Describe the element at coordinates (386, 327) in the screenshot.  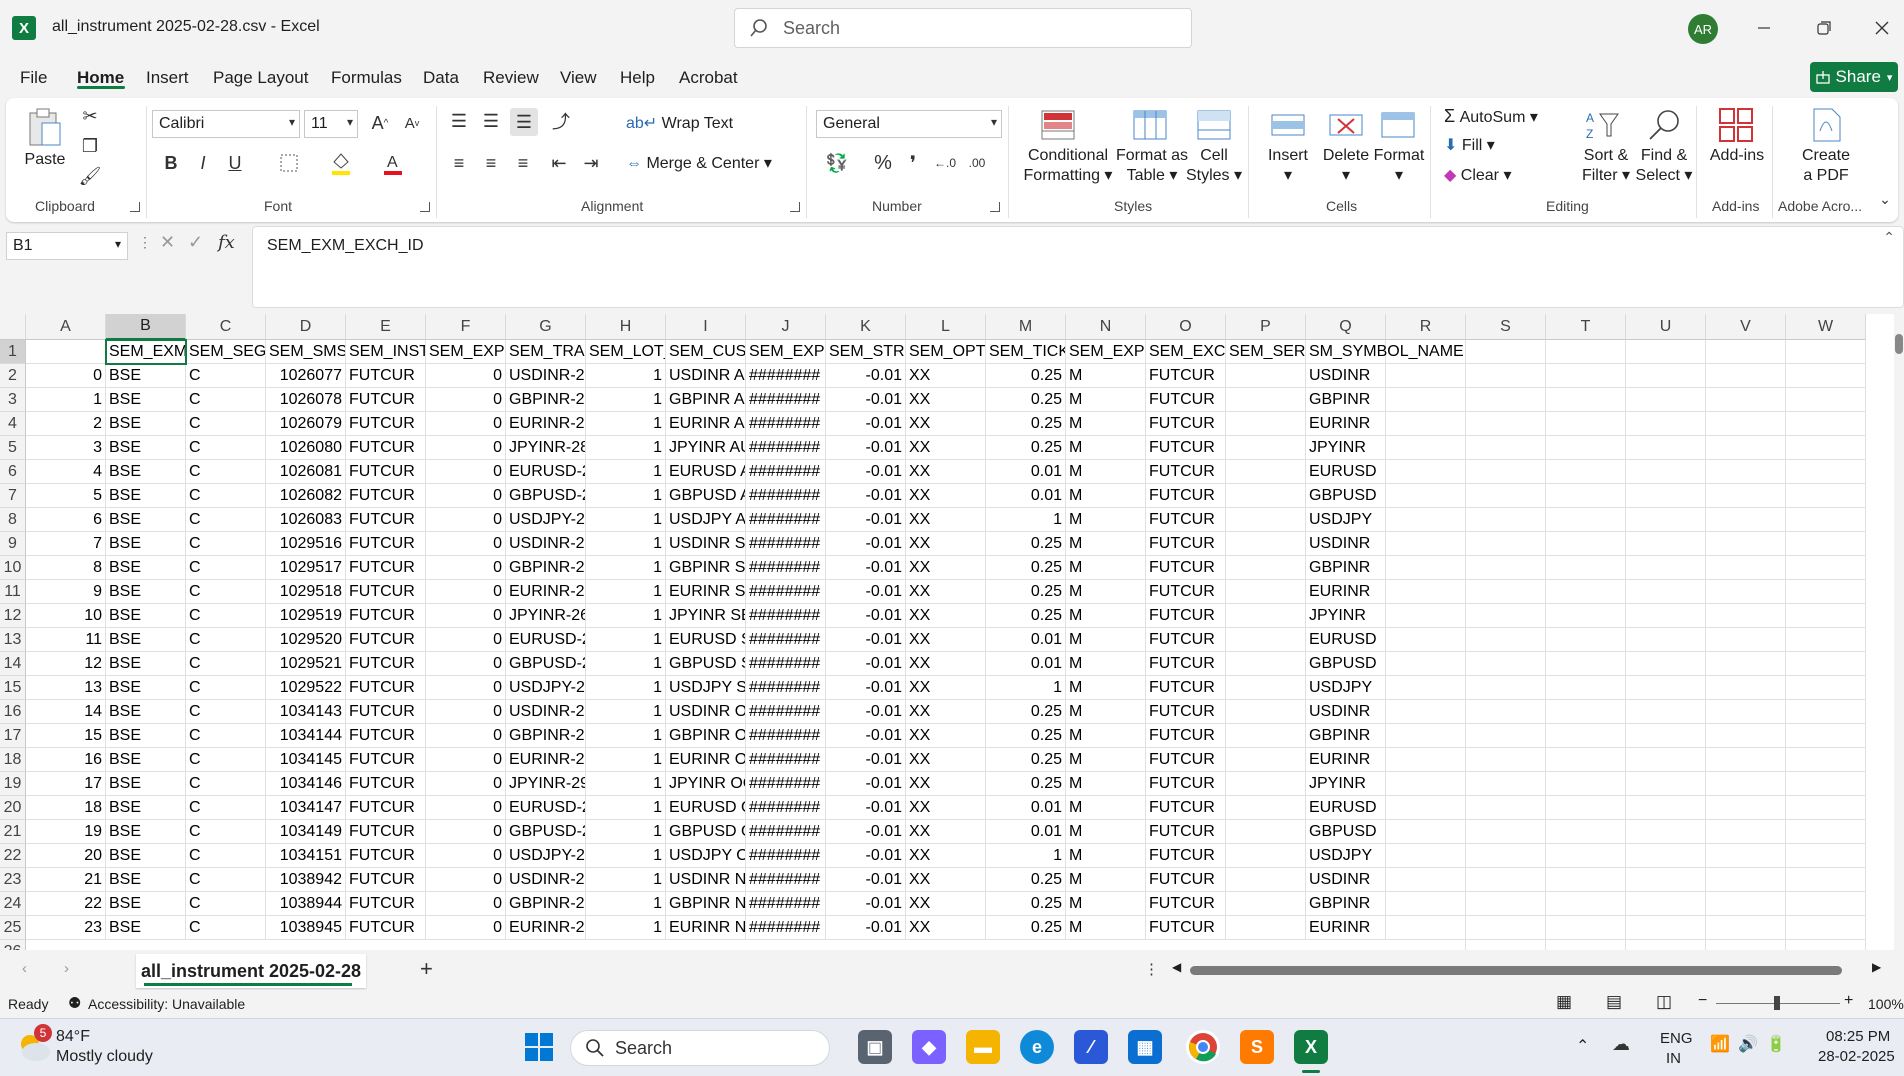
I see `column-header-e: E` at that location.